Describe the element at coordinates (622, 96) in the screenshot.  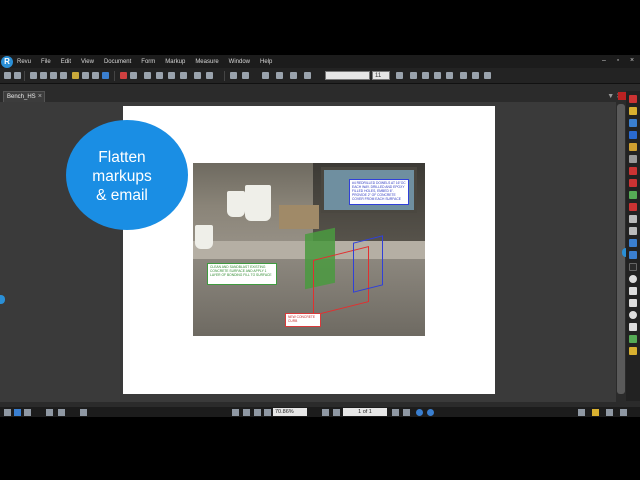
I see `panel-close-icon` at that location.